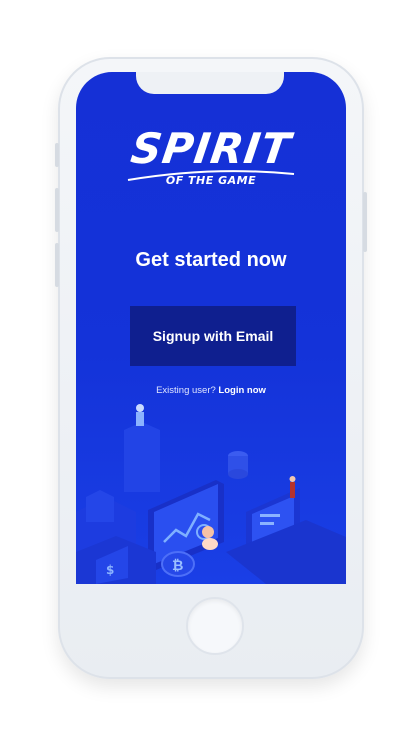 Image resolution: width=419 pixels, height=733 pixels. What do you see at coordinates (57, 265) in the screenshot?
I see `phone-volume-down-button` at bounding box center [57, 265].